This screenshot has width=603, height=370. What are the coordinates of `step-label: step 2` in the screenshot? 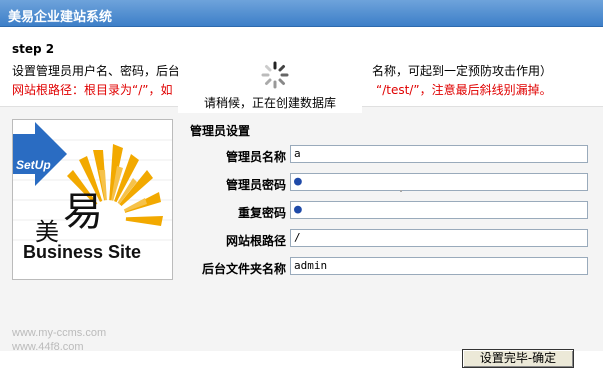 It's located at (33, 49).